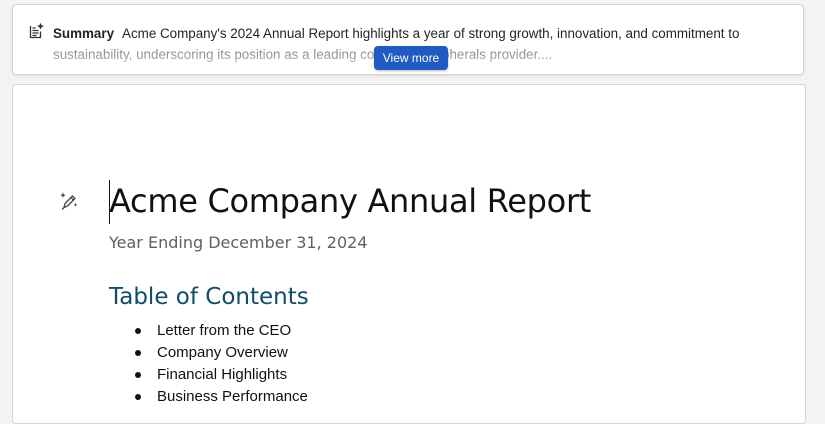 This screenshot has height=424, width=825. I want to click on toc-heading: Table of Contents, so click(209, 297).